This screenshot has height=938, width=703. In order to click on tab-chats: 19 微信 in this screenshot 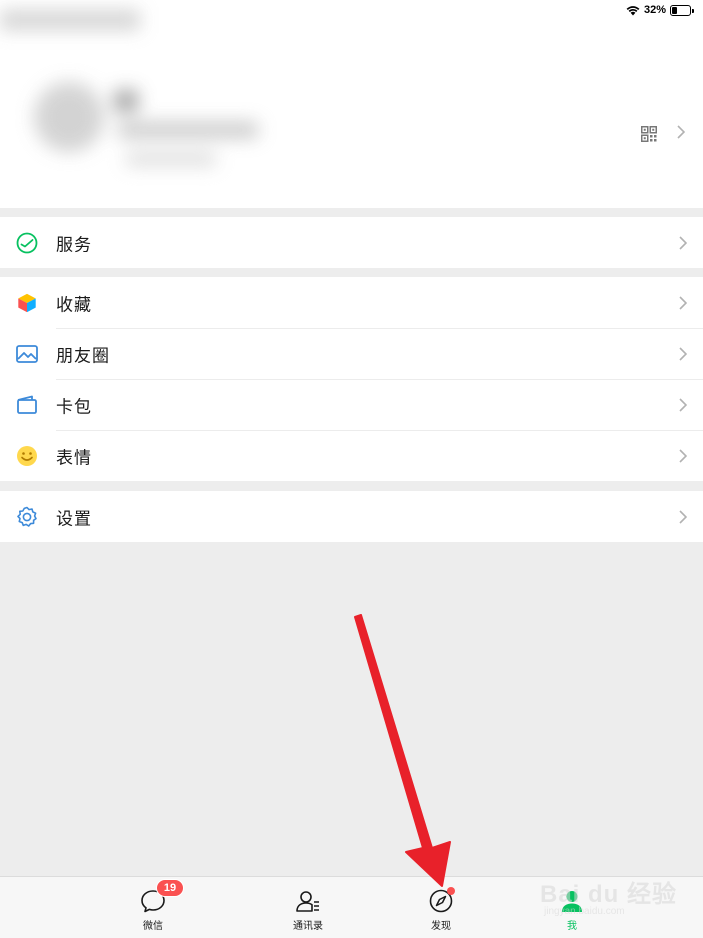, I will do `click(153, 907)`.